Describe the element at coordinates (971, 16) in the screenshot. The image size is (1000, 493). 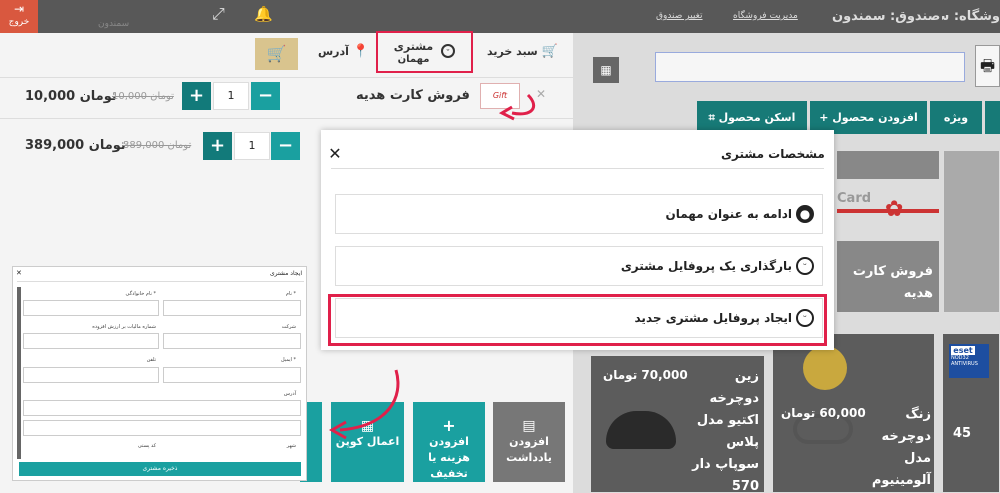
I see `store-name: وشگاه: سمندون` at that location.